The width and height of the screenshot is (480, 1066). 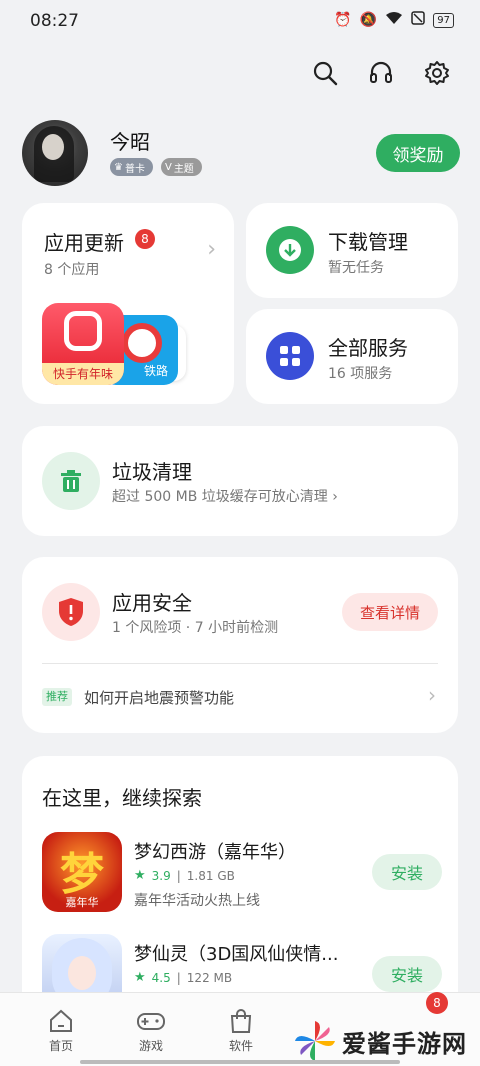 I want to click on game-size: 122 MB, so click(x=209, y=977).